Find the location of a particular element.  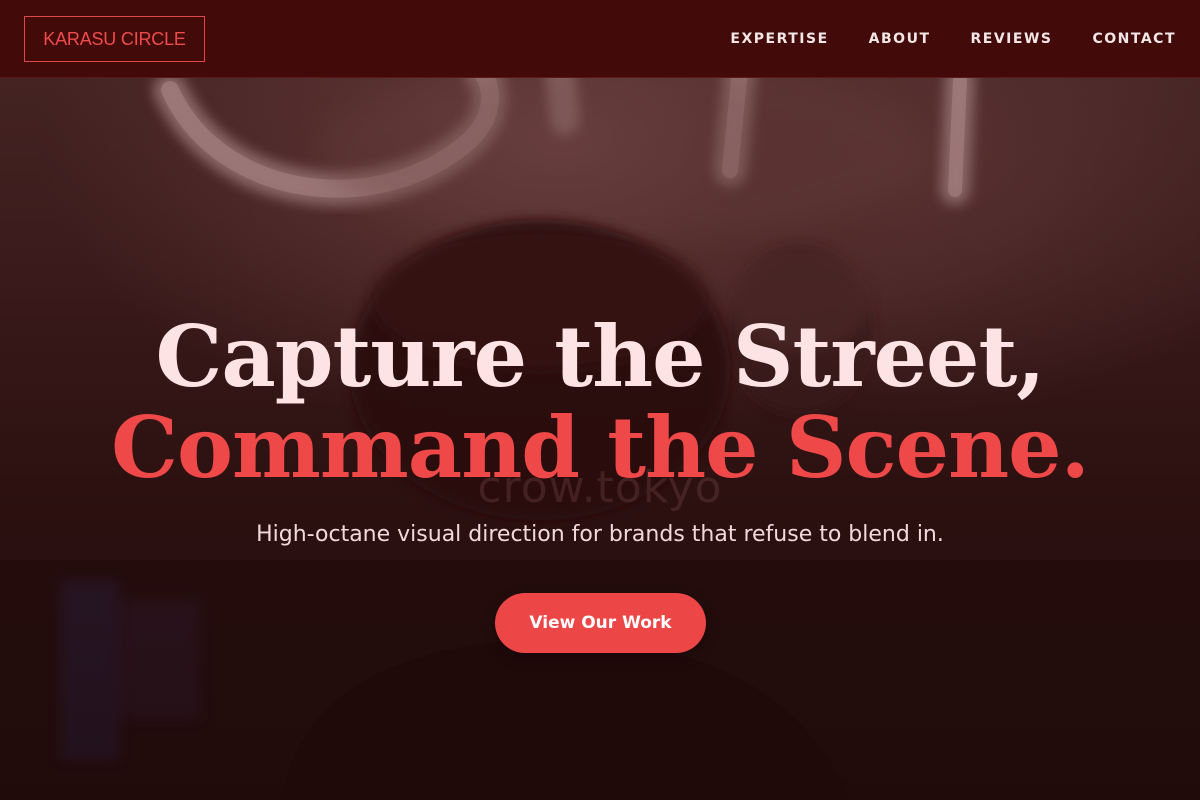

view-our-work-button: View Our Work is located at coordinates (600, 623).